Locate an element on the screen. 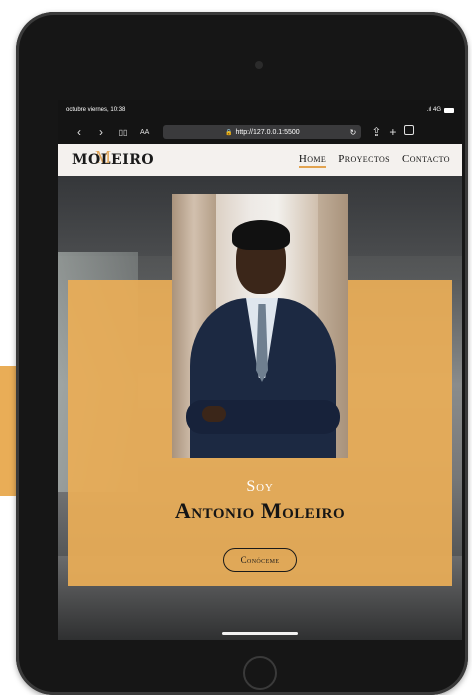  site-navbar: M MOLEIRO Home Proyectos Contacto is located at coordinates (260, 160).